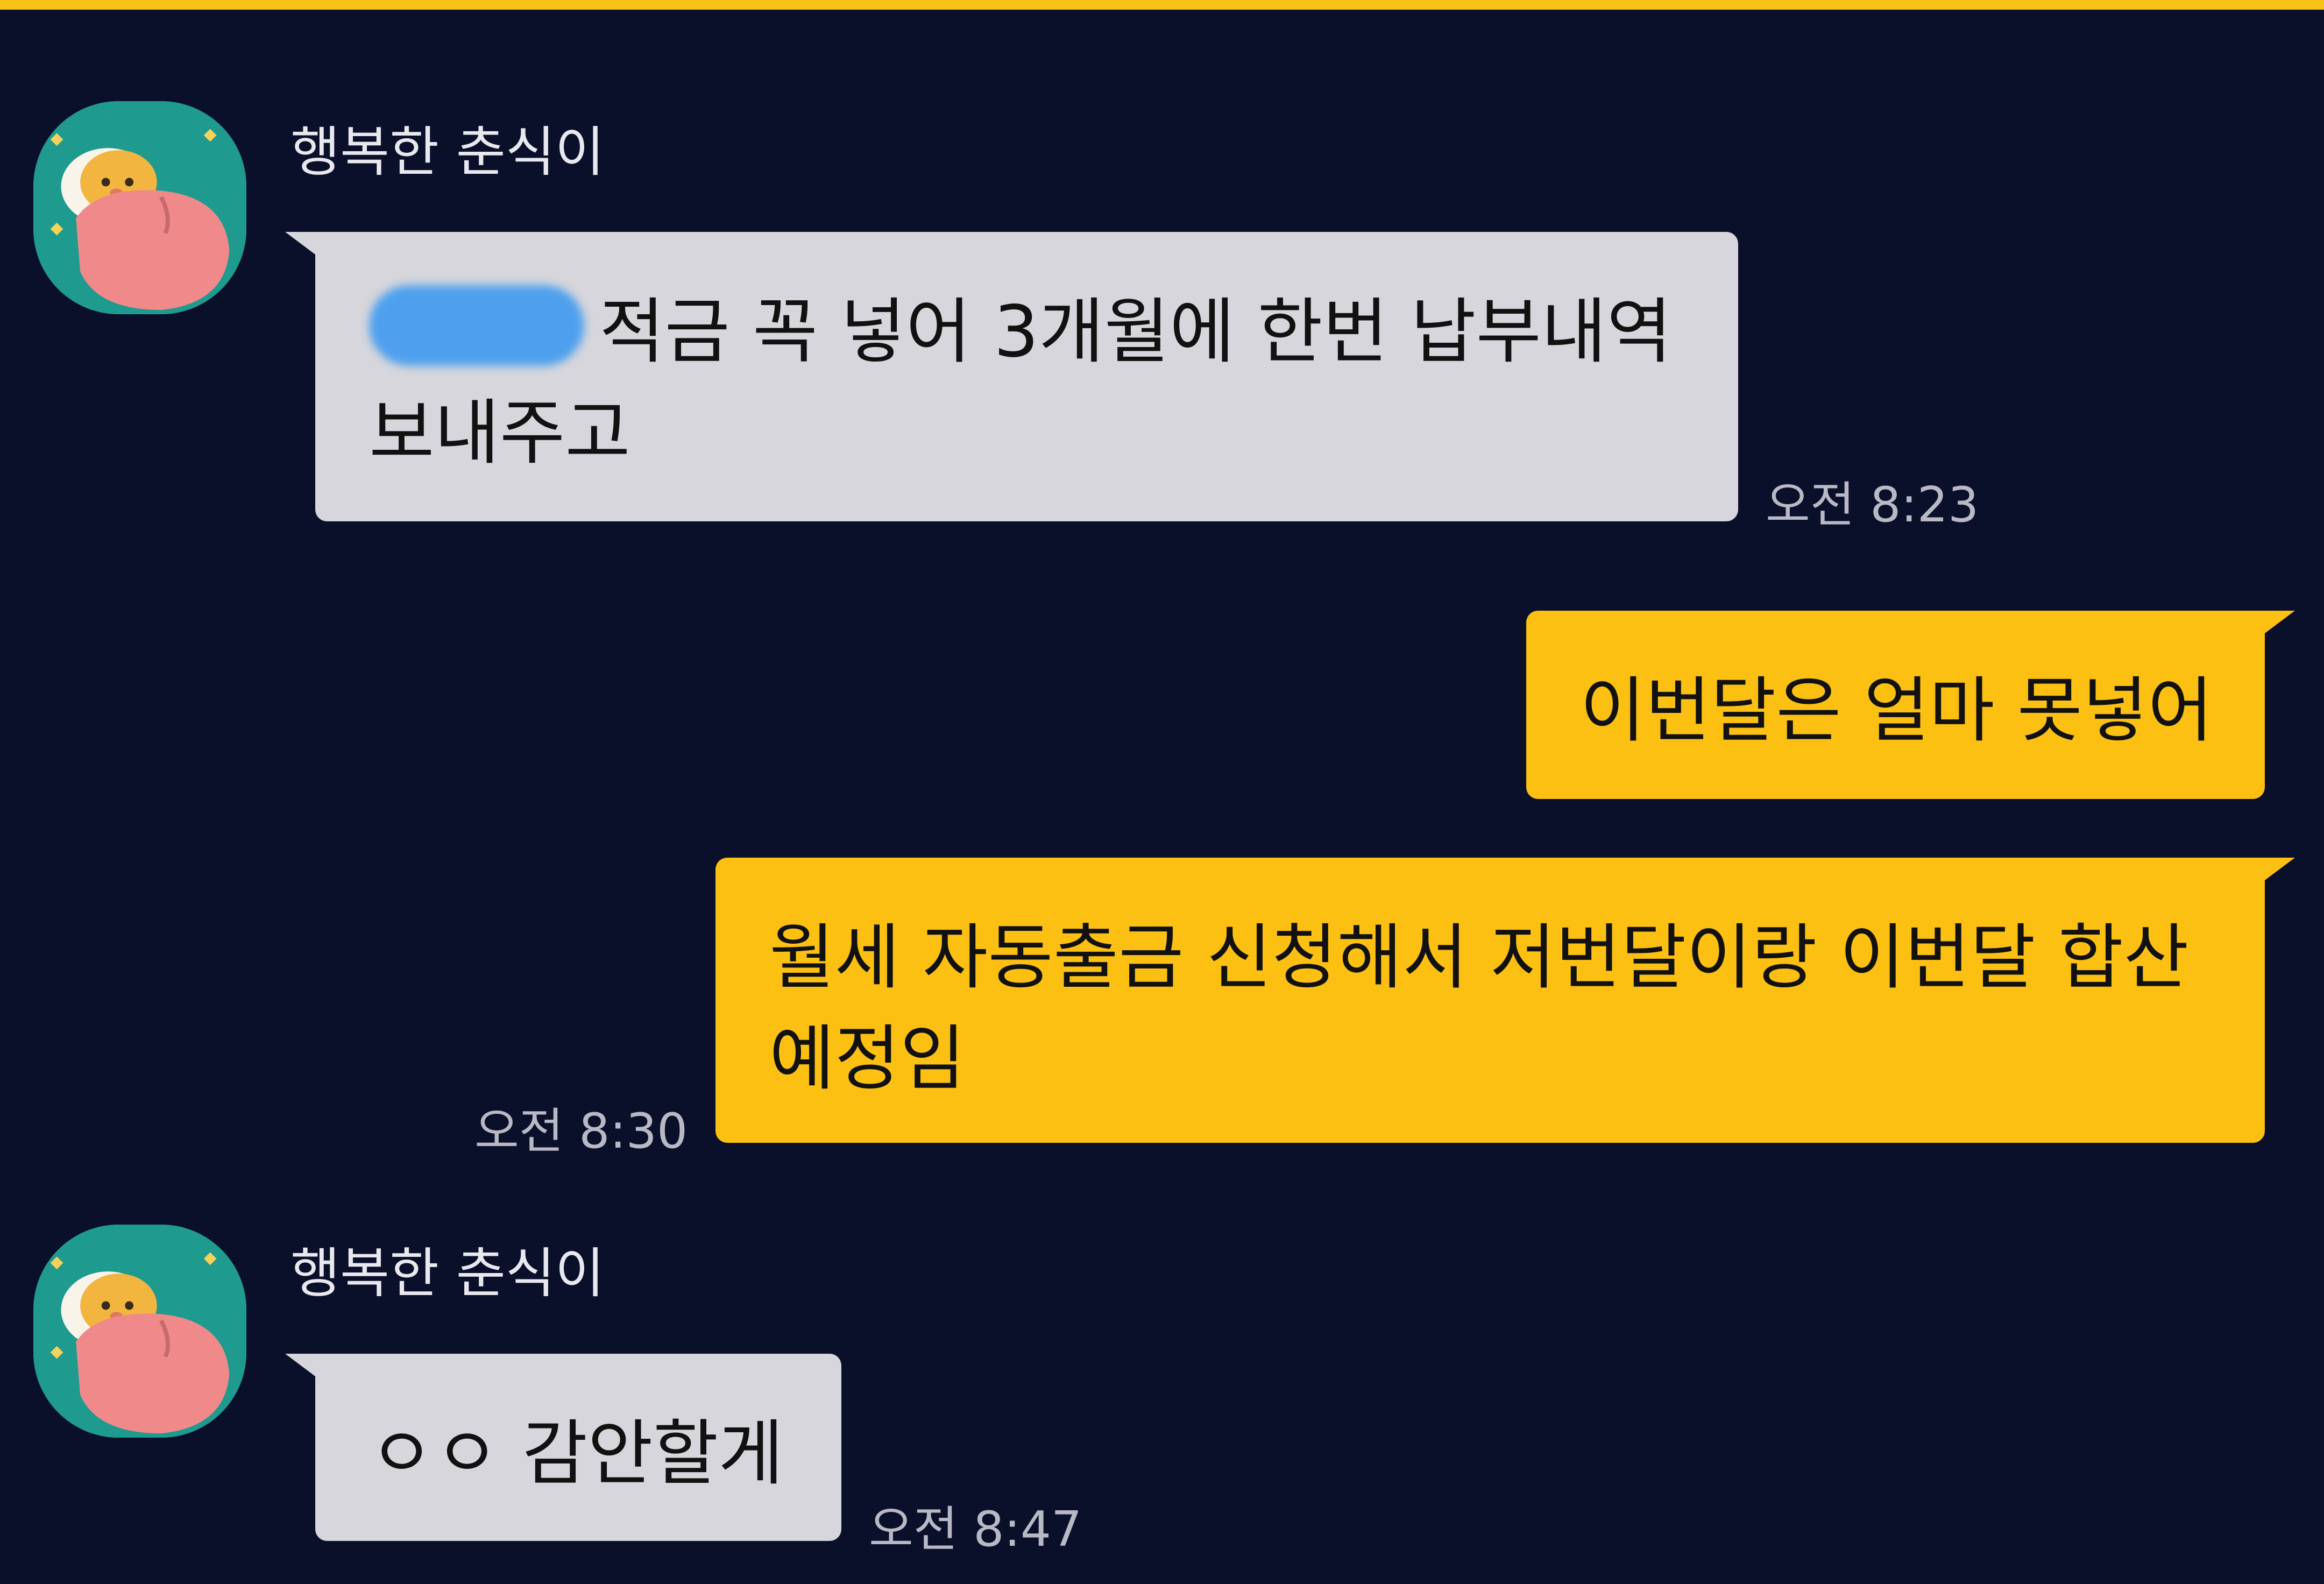  I want to click on message-line: 이번달은 얼마 못넣어, so click(1896, 710).